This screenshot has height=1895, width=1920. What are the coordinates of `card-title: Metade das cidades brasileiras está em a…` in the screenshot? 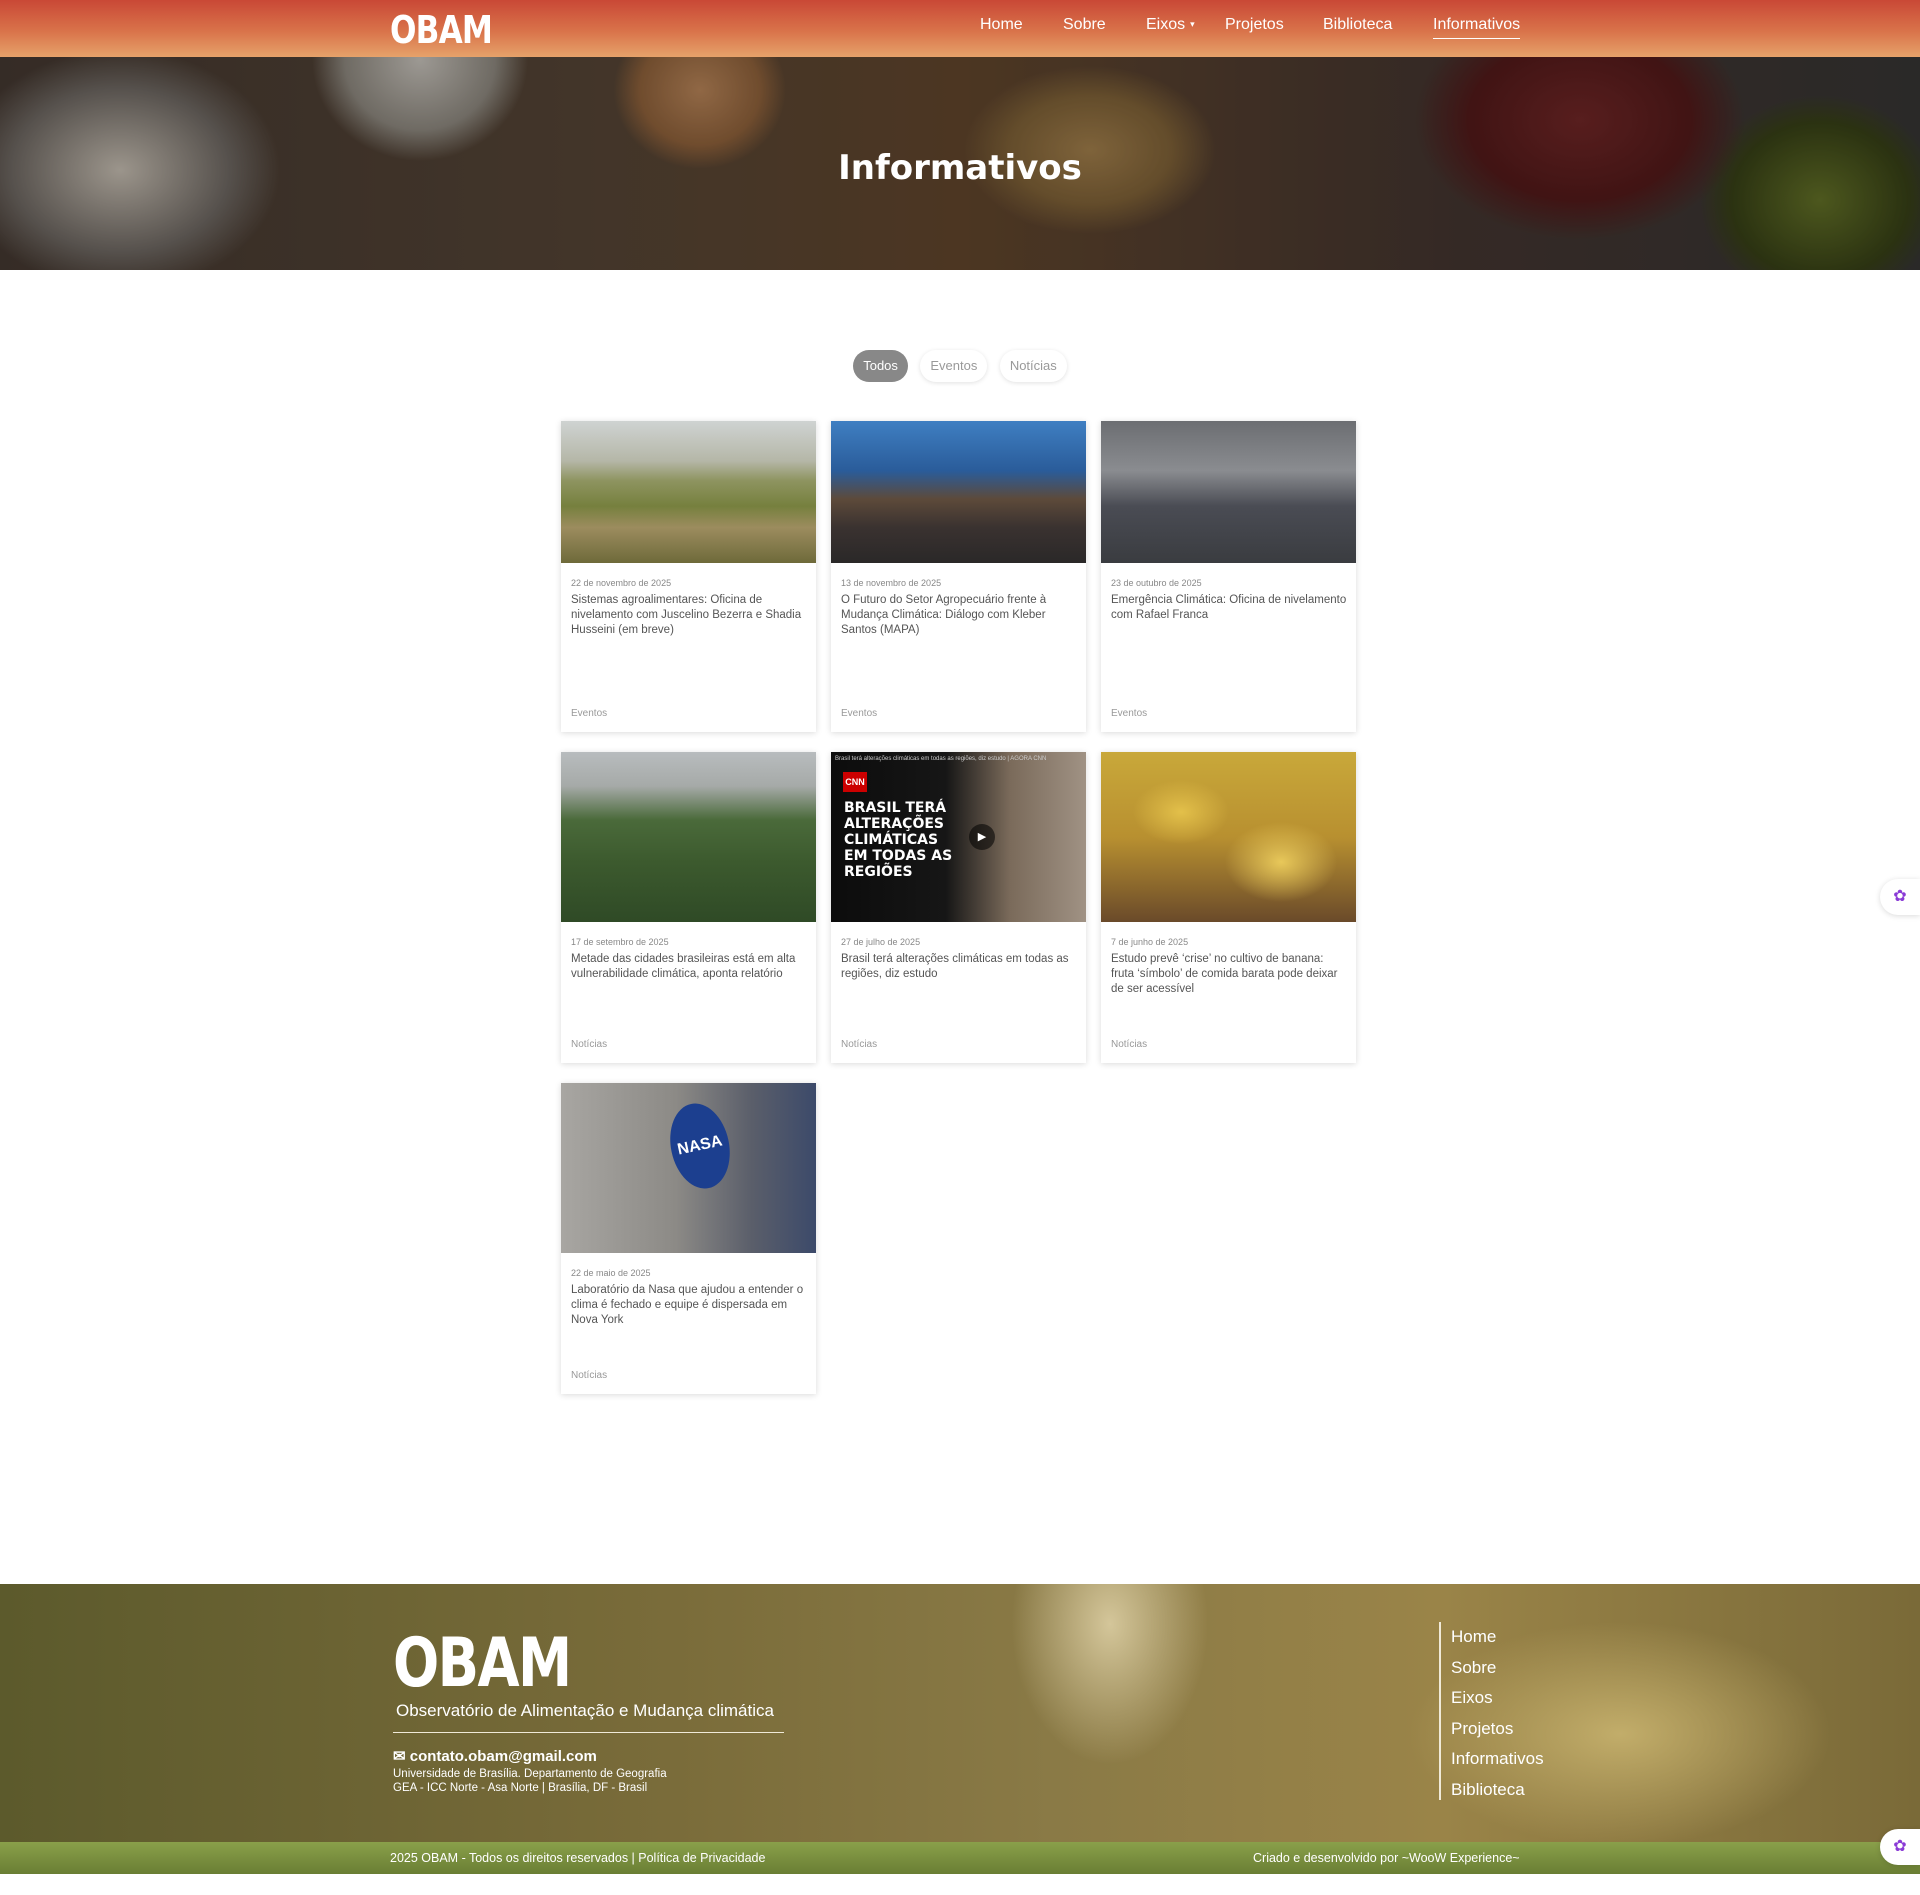 It's located at (689, 967).